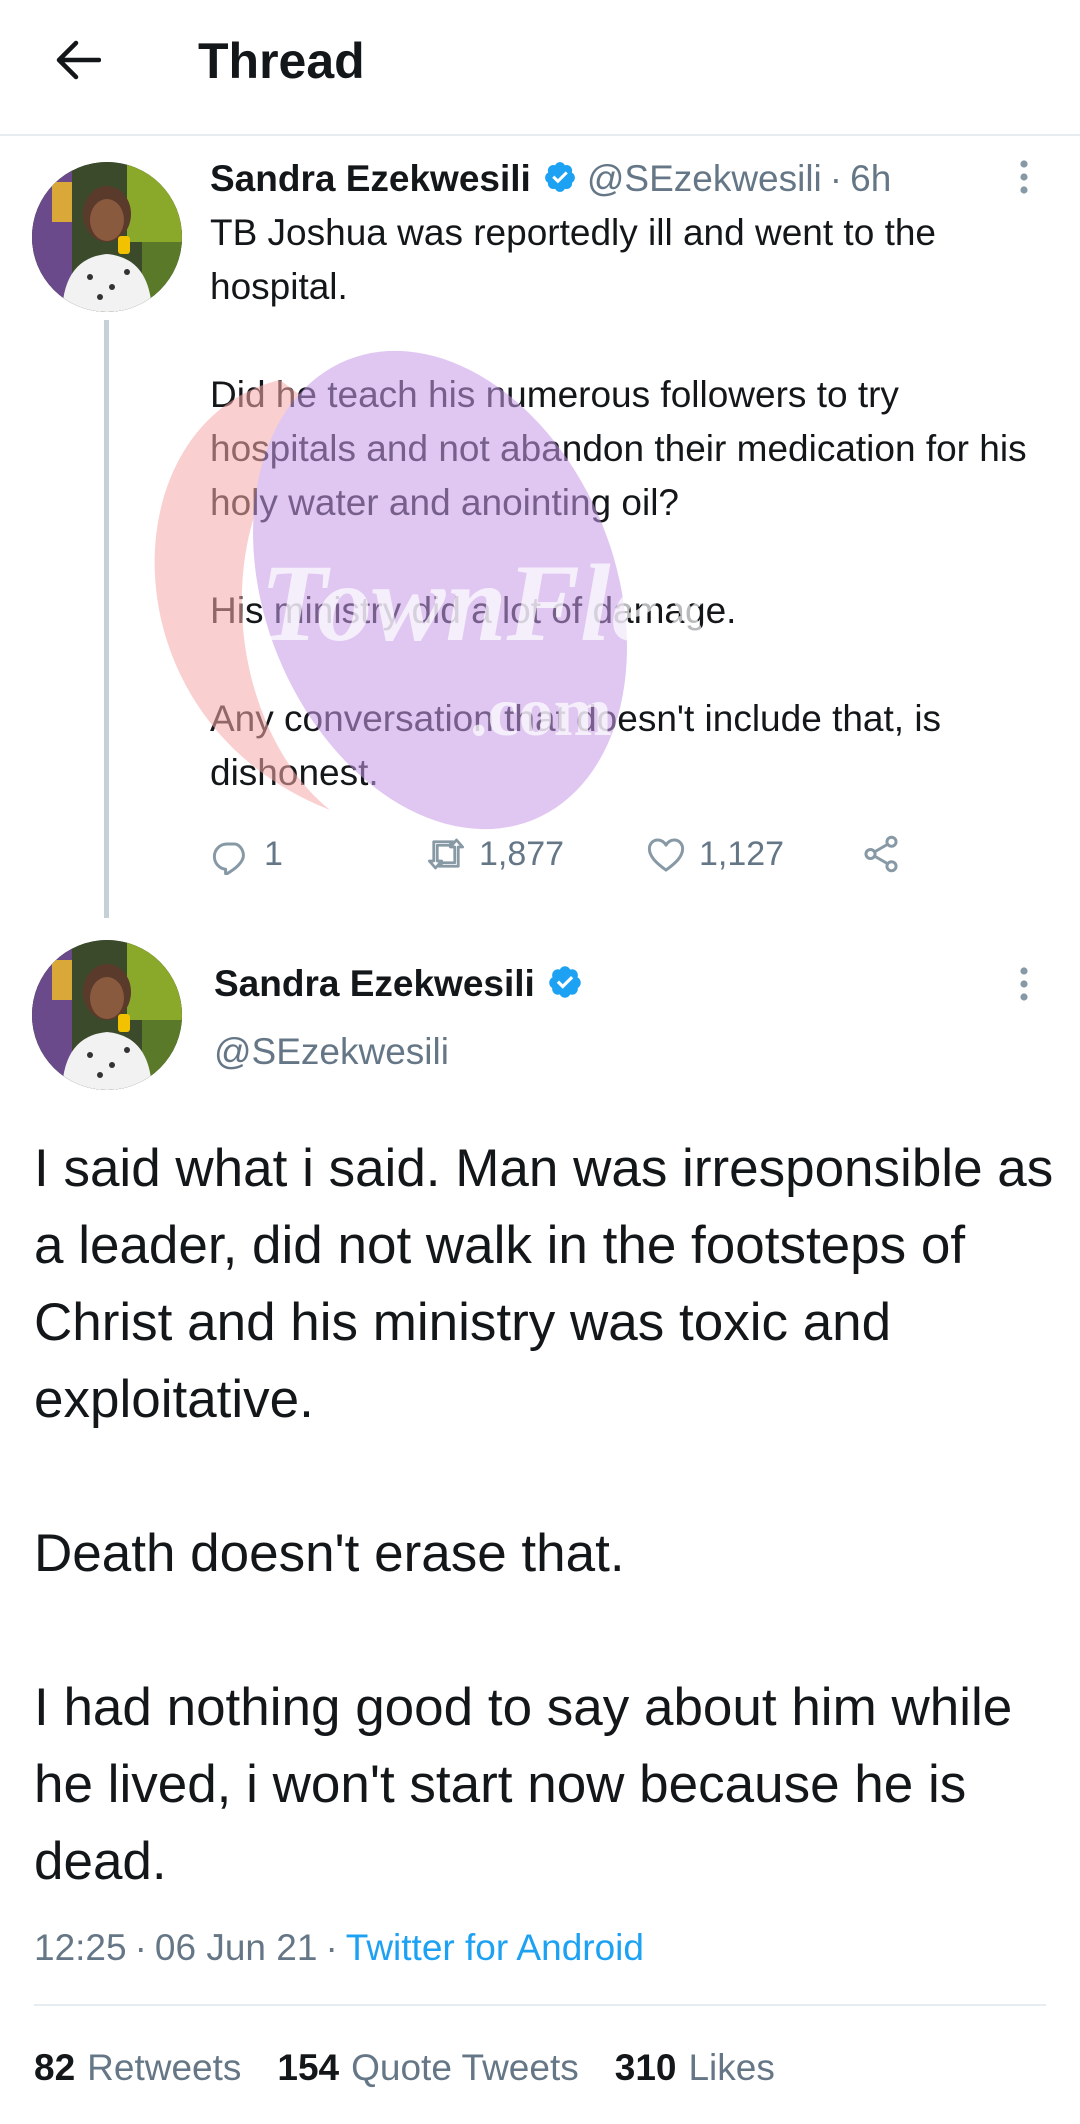 This screenshot has width=1080, height=2124. Describe the element at coordinates (446, 854) in the screenshot. I see `retweet-icon` at that location.